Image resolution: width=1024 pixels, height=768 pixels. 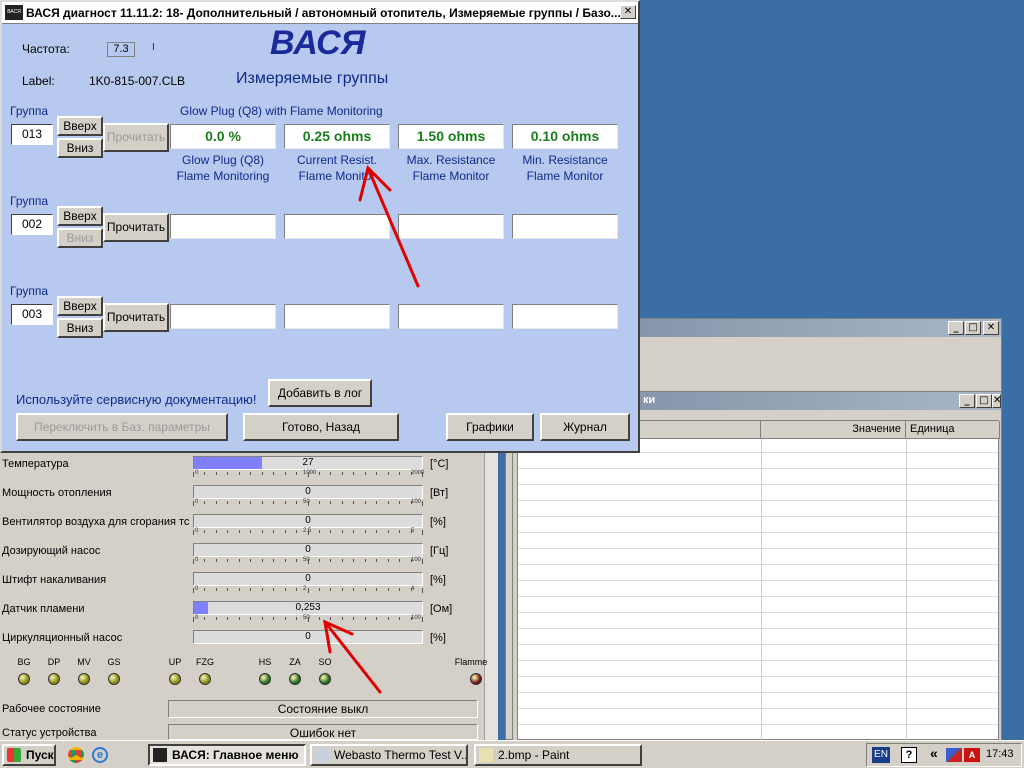 I want to click on start-label: Пуск, so click(x=40, y=755).